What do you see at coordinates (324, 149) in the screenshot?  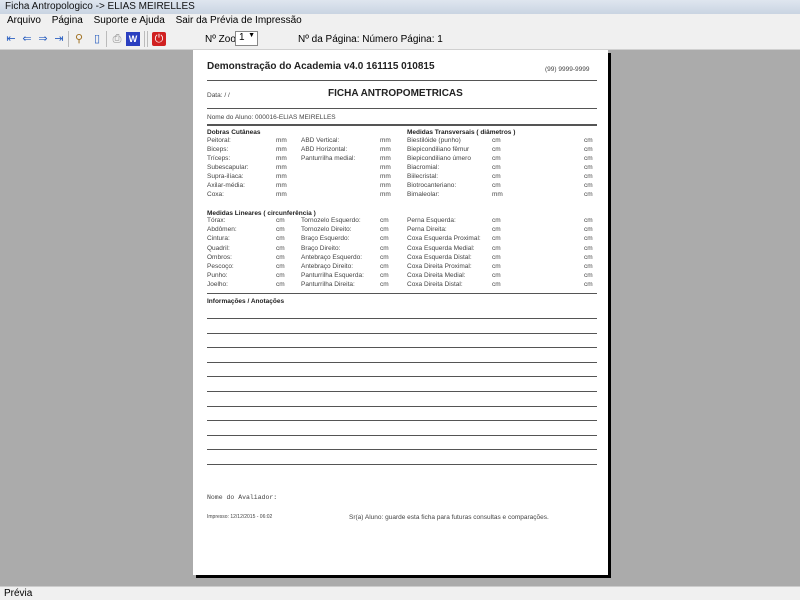 I see `measure-label: ABD Horizontal:` at bounding box center [324, 149].